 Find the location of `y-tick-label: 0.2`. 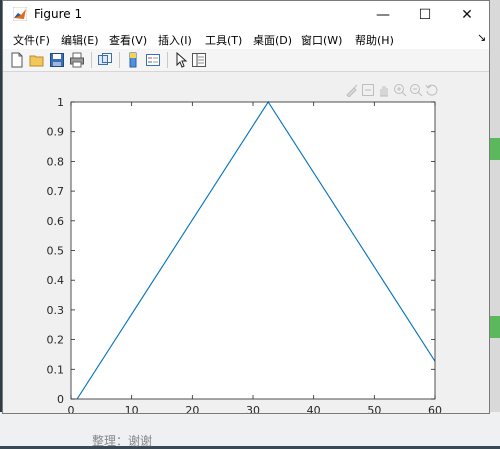

y-tick-label: 0.2 is located at coordinates (56, 340).